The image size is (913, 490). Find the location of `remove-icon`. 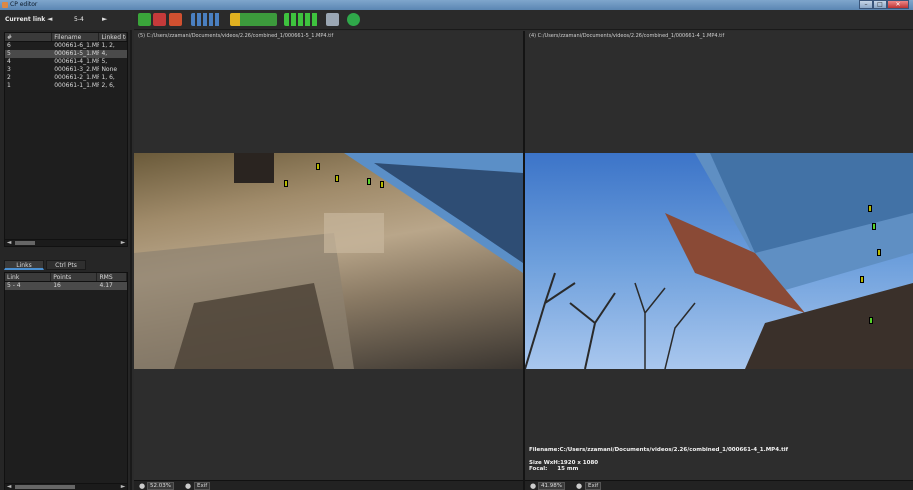

remove-icon is located at coordinates (175, 19).